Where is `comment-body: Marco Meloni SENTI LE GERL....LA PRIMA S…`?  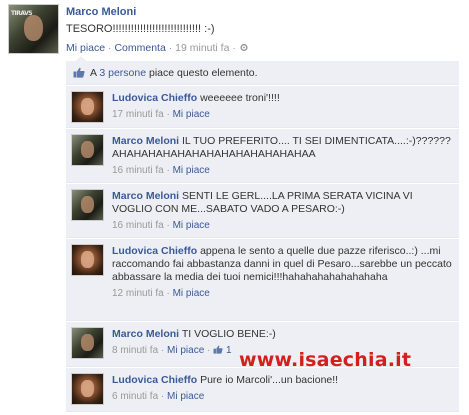 comment-body: Marco Meloni SENTI LE GERL....LA PRIMA S… is located at coordinates (282, 211).